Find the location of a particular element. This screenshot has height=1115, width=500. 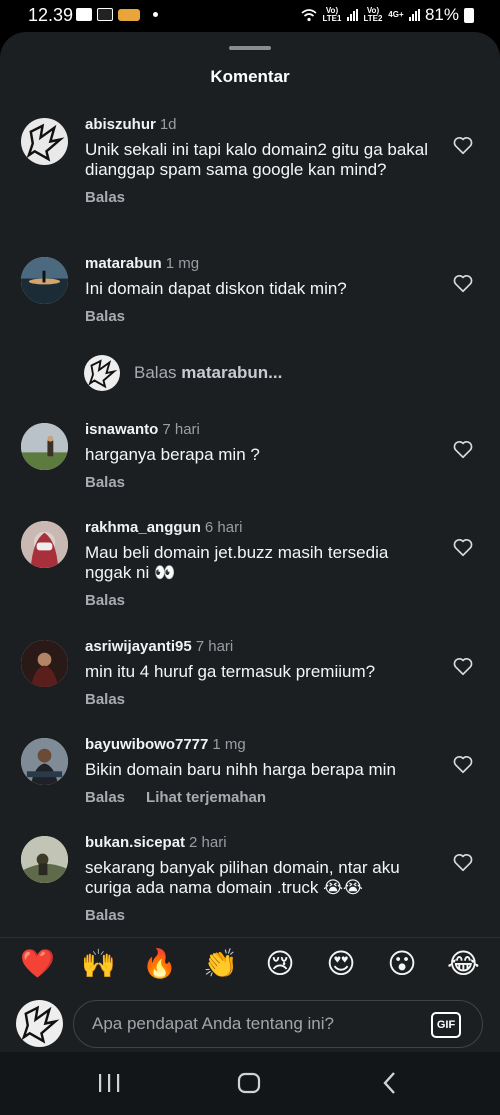

network-type: 4G+ is located at coordinates (396, 14).